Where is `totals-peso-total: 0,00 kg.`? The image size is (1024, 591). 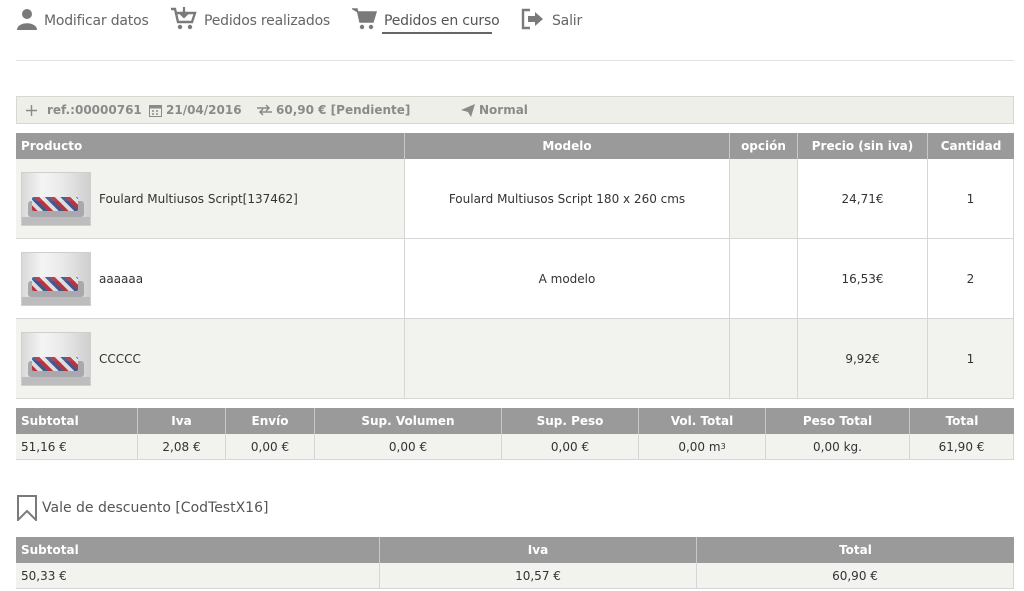 totals-peso-total: 0,00 kg. is located at coordinates (838, 447).